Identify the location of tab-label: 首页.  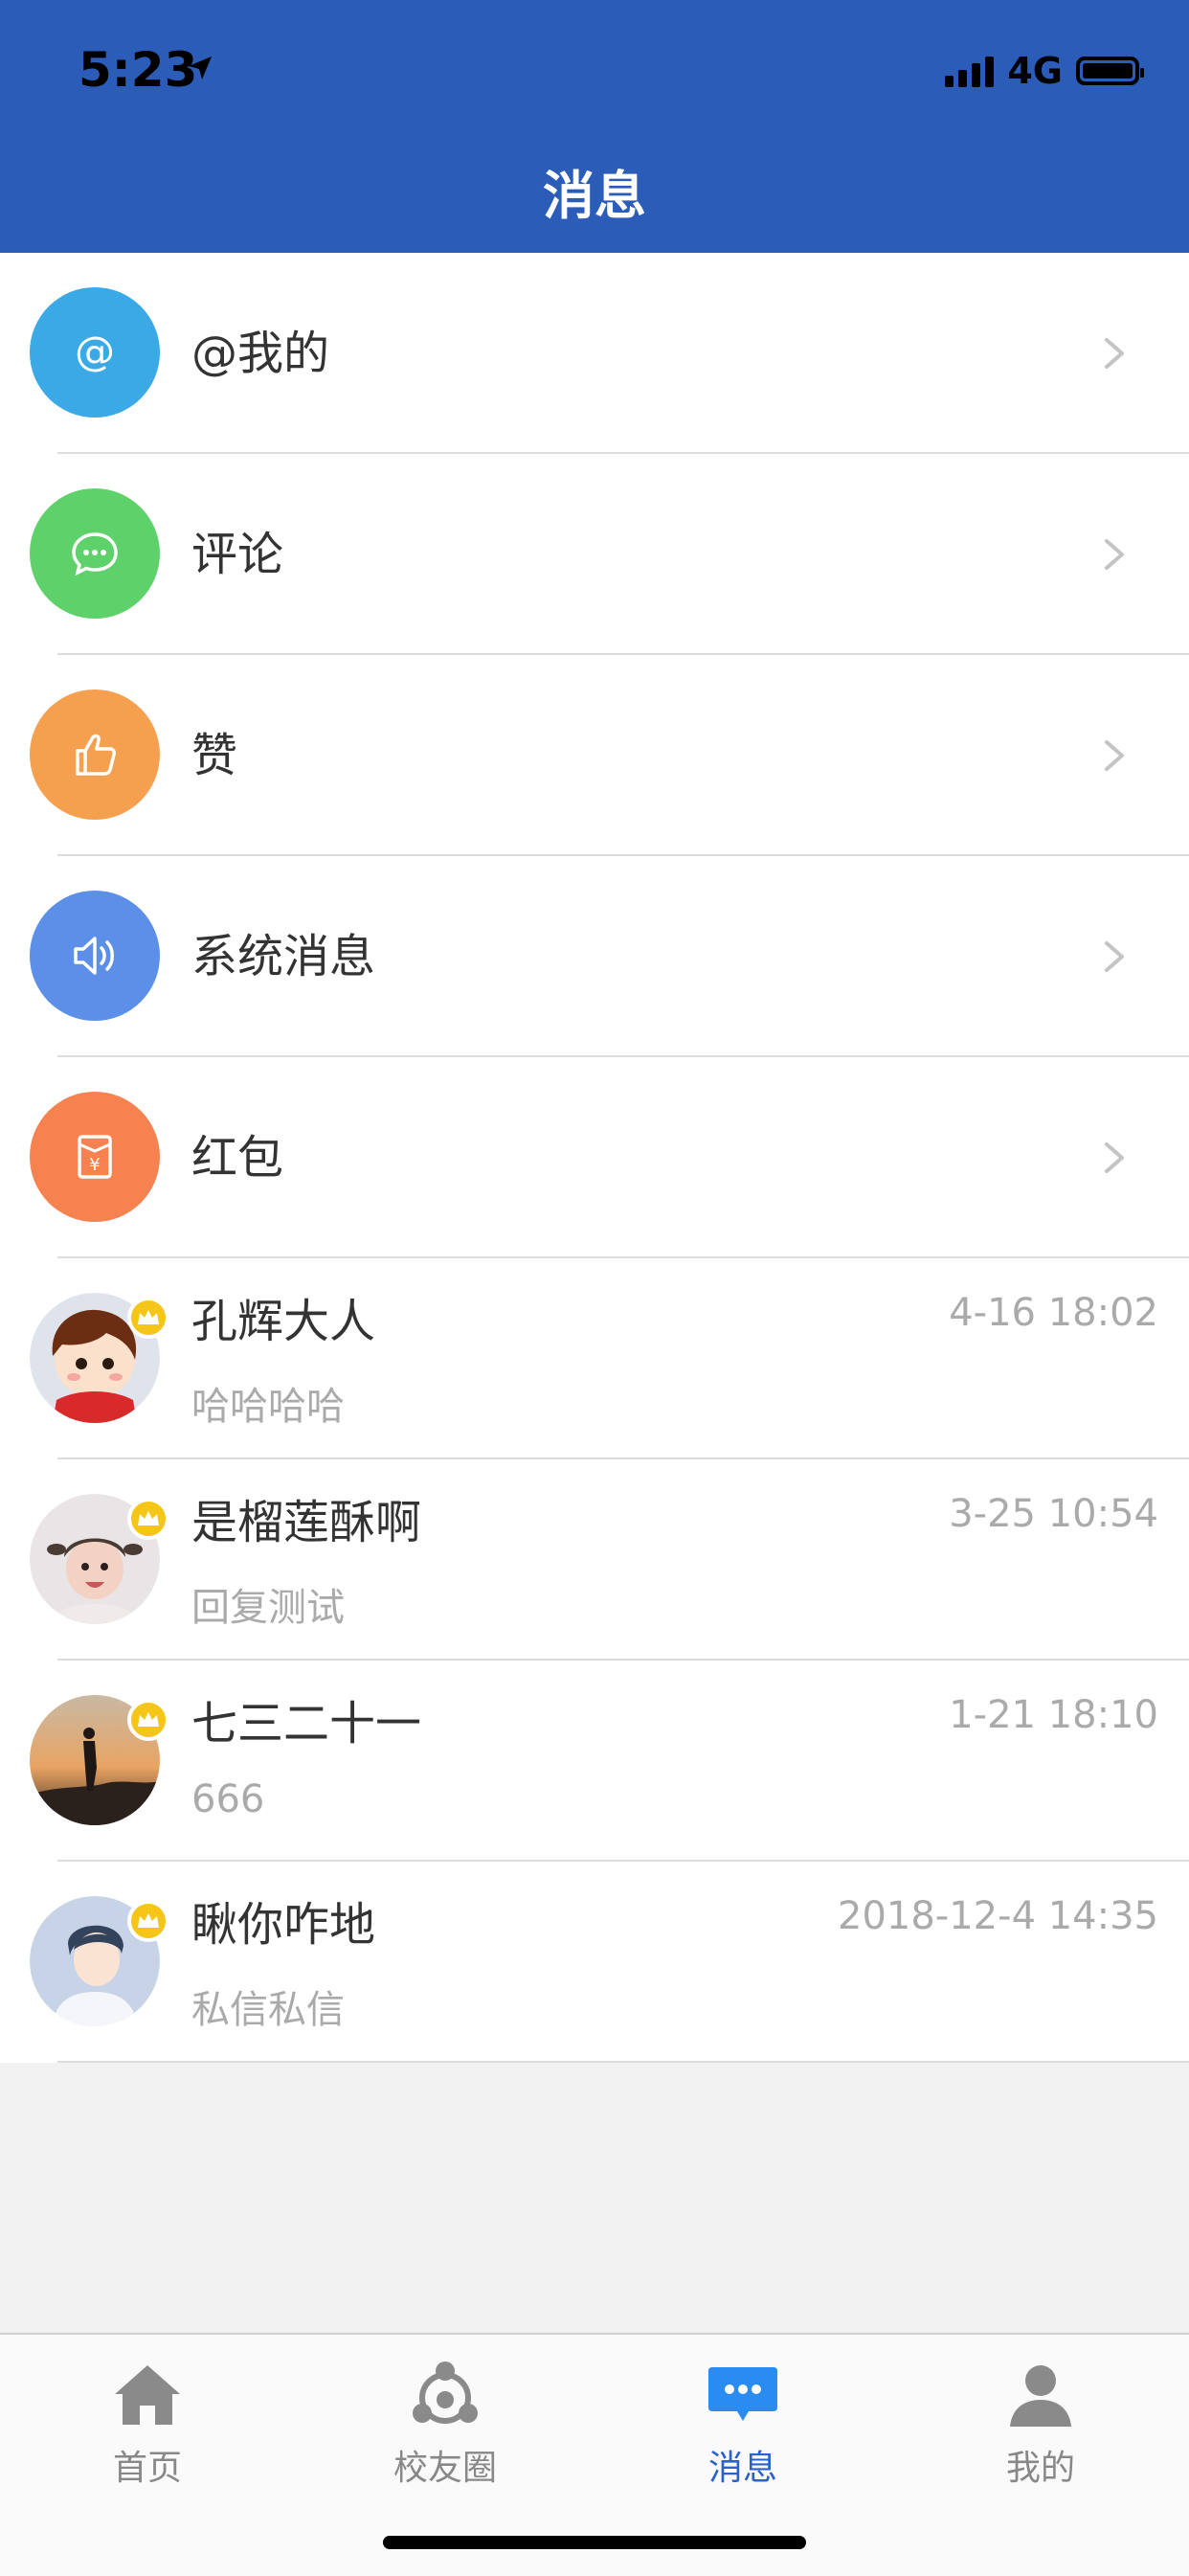
(147, 2468).